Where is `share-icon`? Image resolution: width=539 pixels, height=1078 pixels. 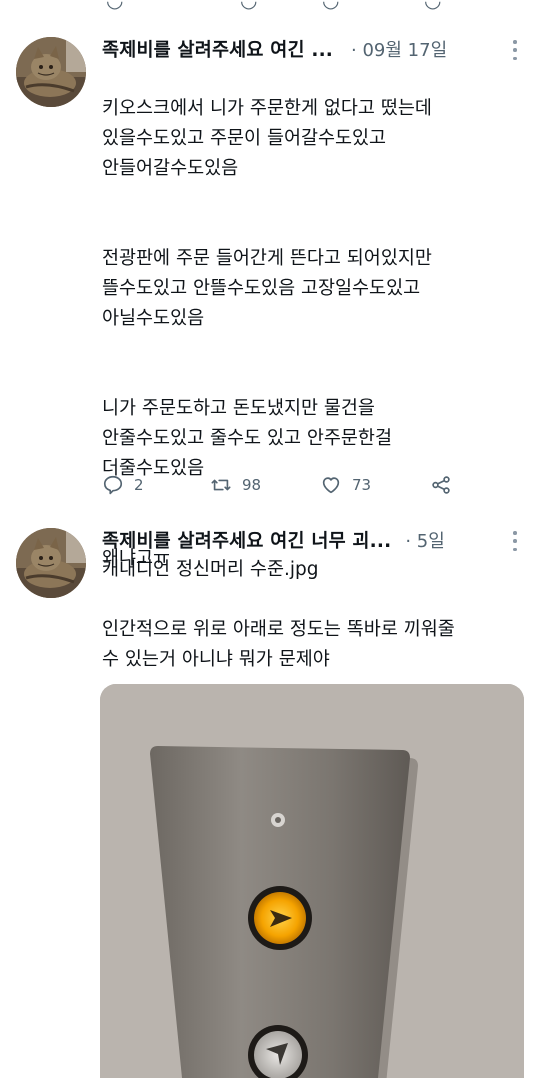 share-icon is located at coordinates (441, 485).